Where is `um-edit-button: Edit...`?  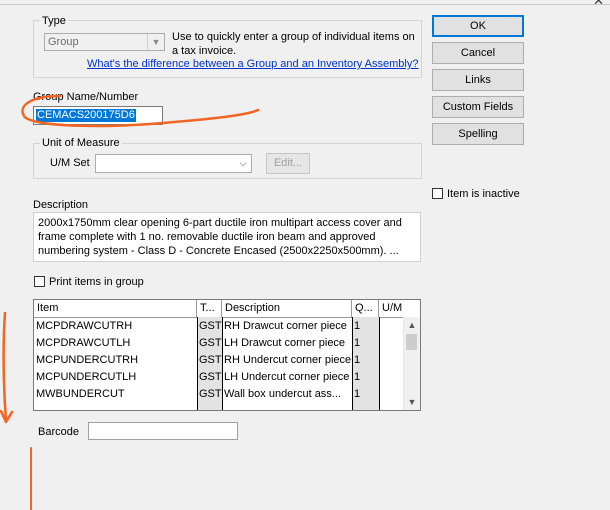
um-edit-button: Edit... is located at coordinates (288, 163).